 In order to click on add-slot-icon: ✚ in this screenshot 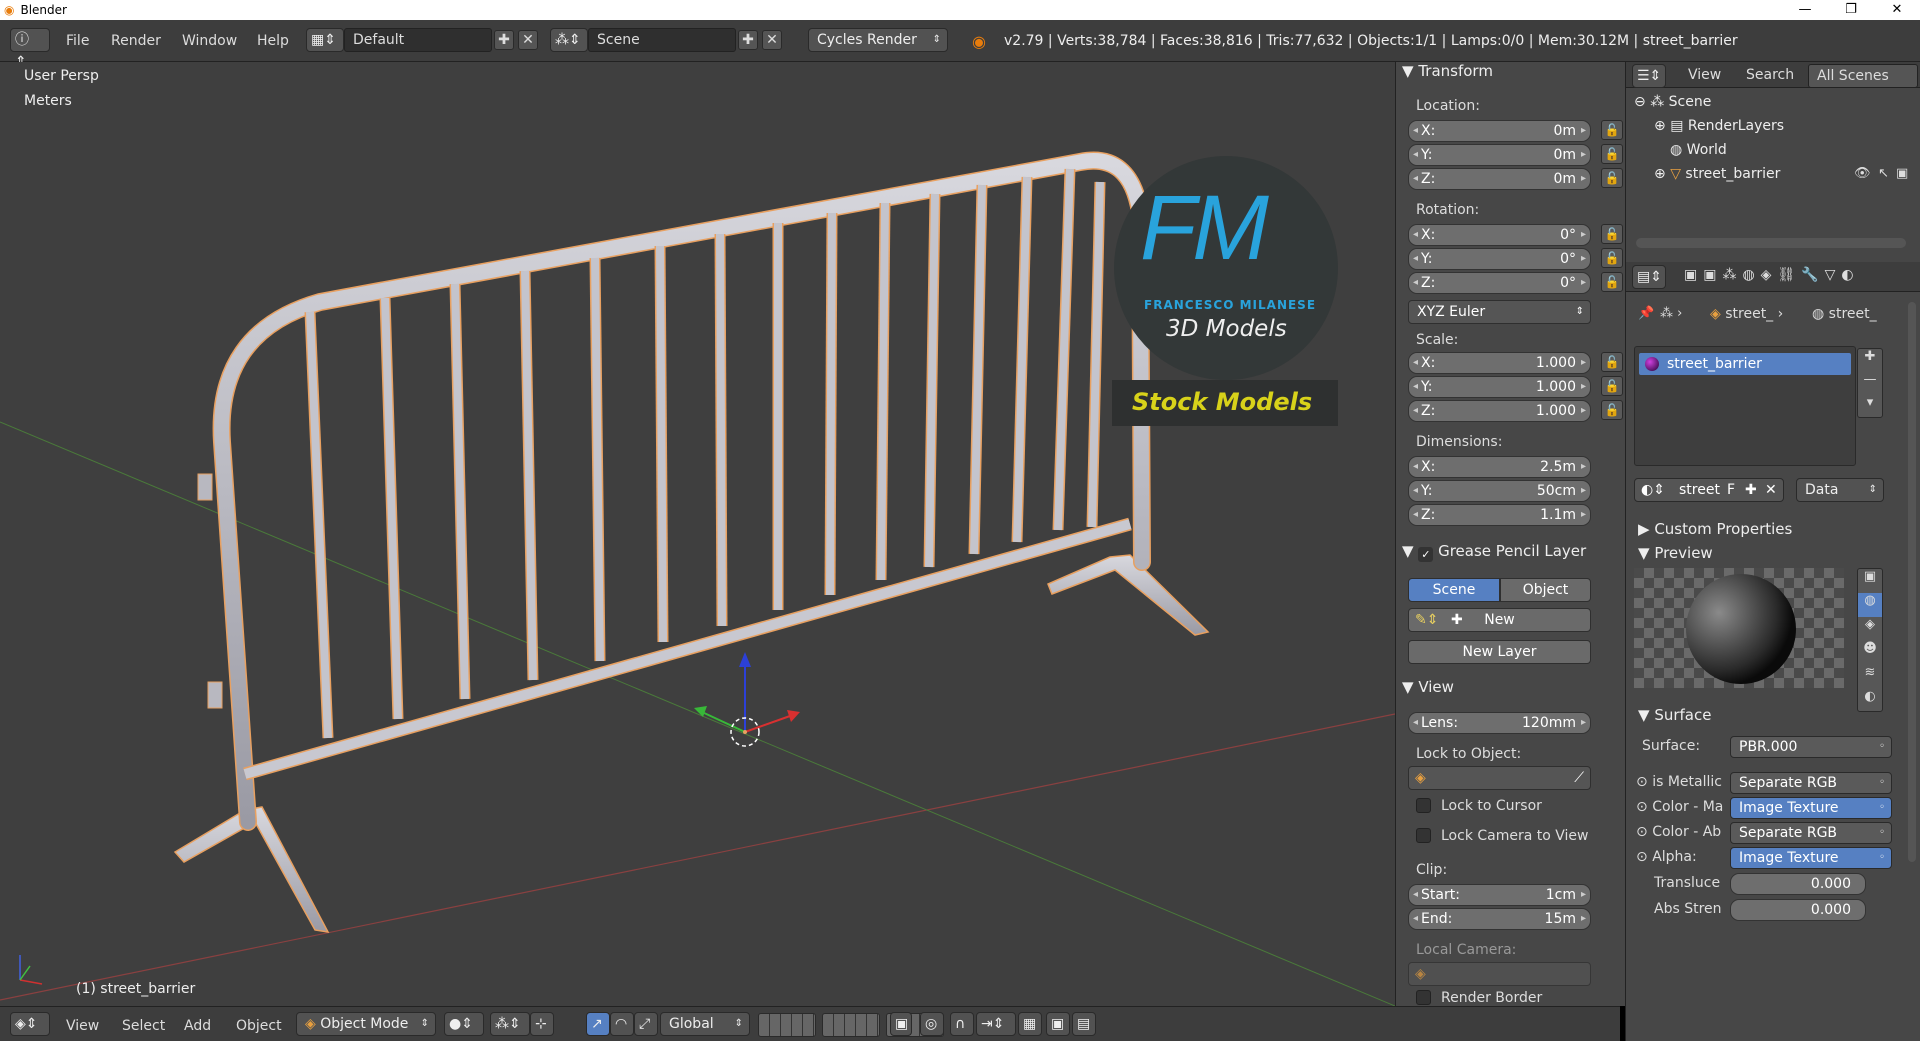, I will do `click(1870, 360)`.